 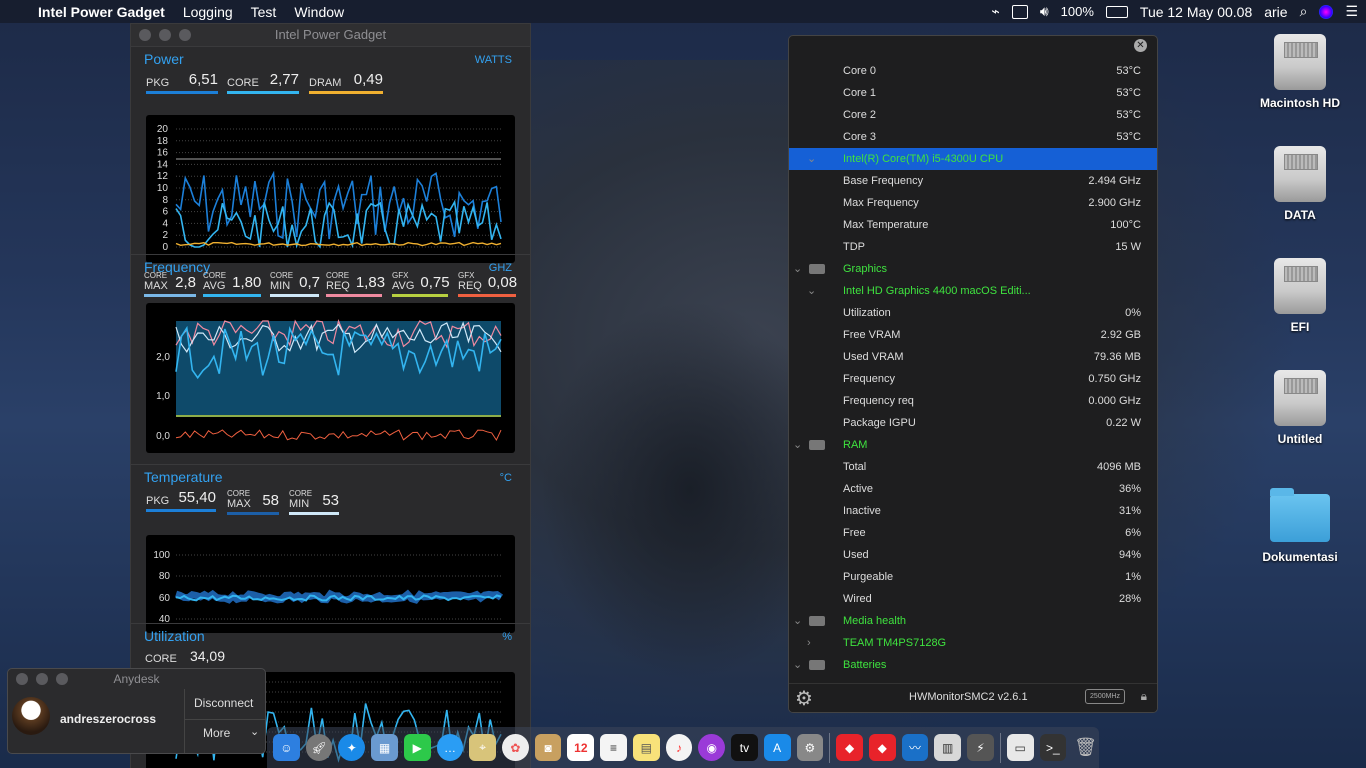 I want to click on hwmonitor-dock-icon: ⚡︎, so click(x=980, y=747).